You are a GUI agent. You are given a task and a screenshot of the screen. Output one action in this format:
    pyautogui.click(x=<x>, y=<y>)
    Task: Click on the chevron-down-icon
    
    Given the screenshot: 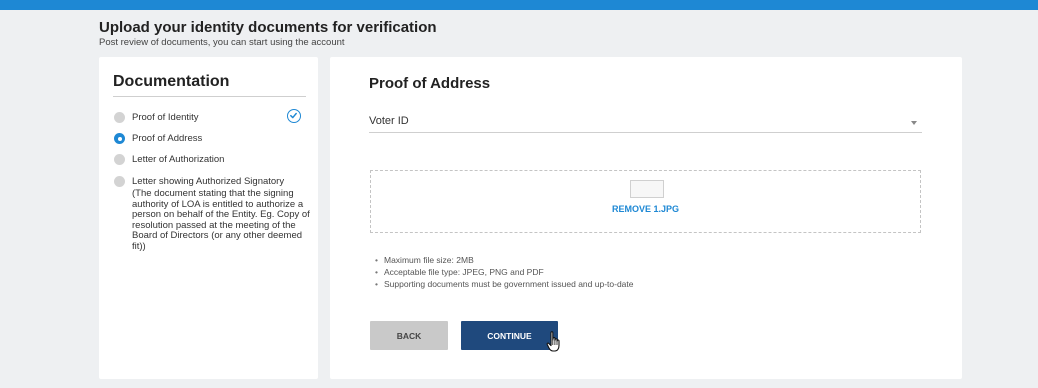 What is the action you would take?
    pyautogui.click(x=914, y=123)
    